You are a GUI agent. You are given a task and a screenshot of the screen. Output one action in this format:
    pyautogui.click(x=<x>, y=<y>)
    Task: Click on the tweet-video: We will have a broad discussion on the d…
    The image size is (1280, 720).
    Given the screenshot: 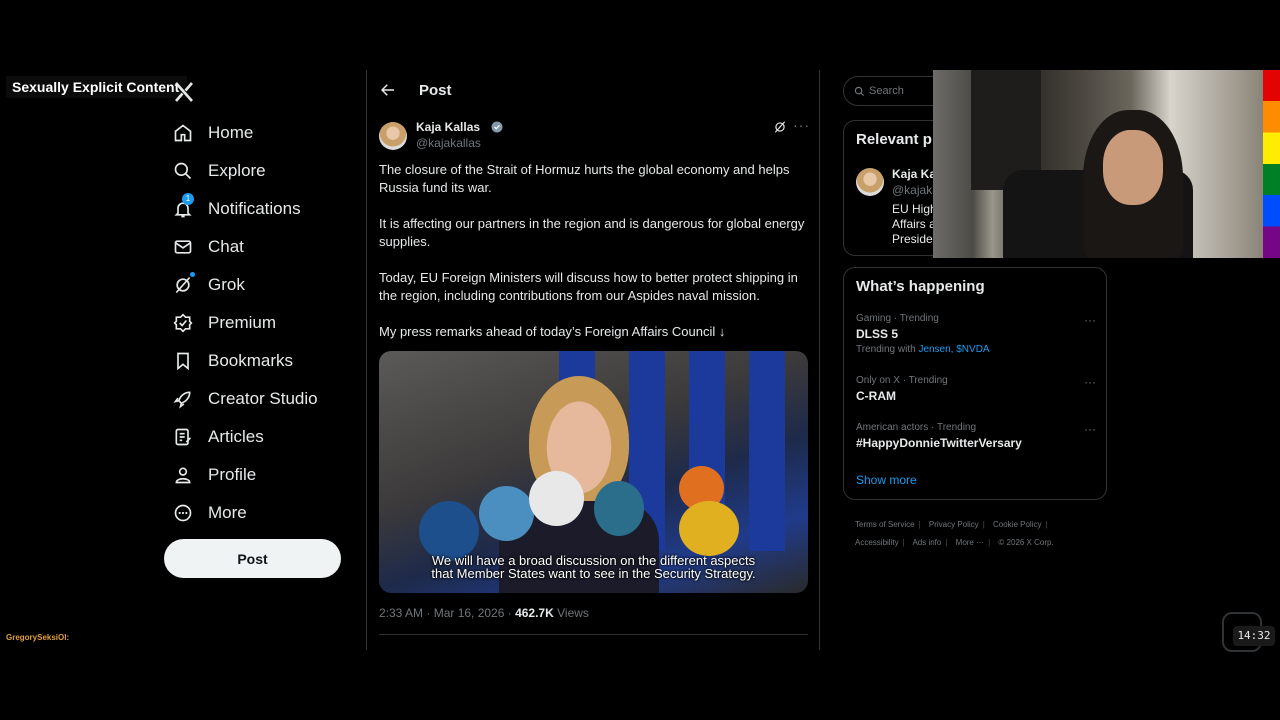 What is the action you would take?
    pyautogui.click(x=593, y=472)
    